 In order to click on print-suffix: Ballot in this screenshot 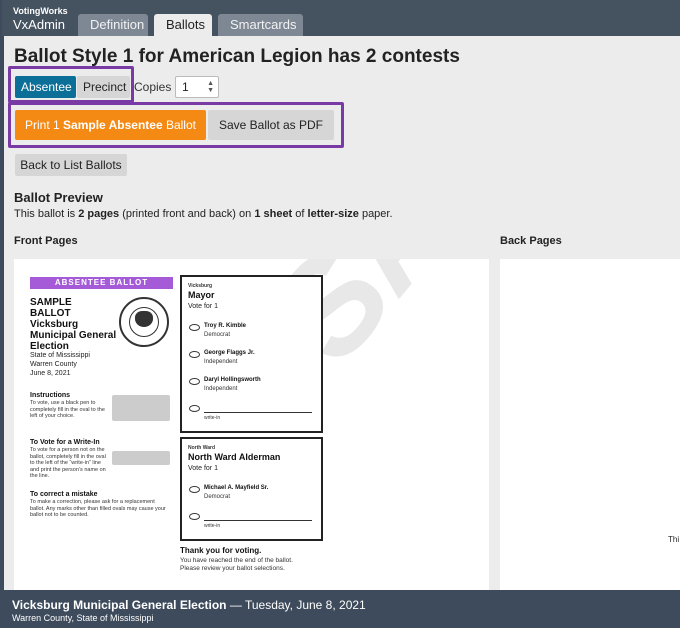, I will do `click(179, 125)`.